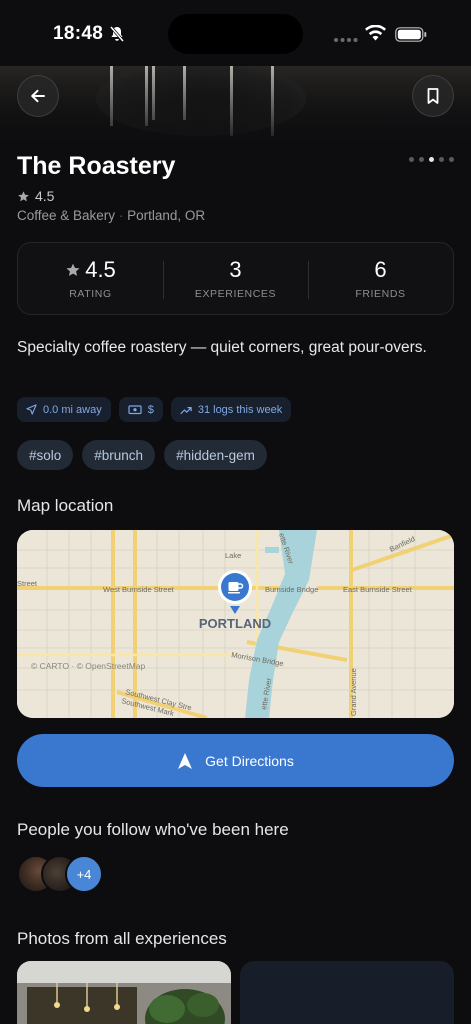 Image resolution: width=471 pixels, height=1024 pixels. What do you see at coordinates (346, 40) in the screenshot?
I see `signal-icon` at bounding box center [346, 40].